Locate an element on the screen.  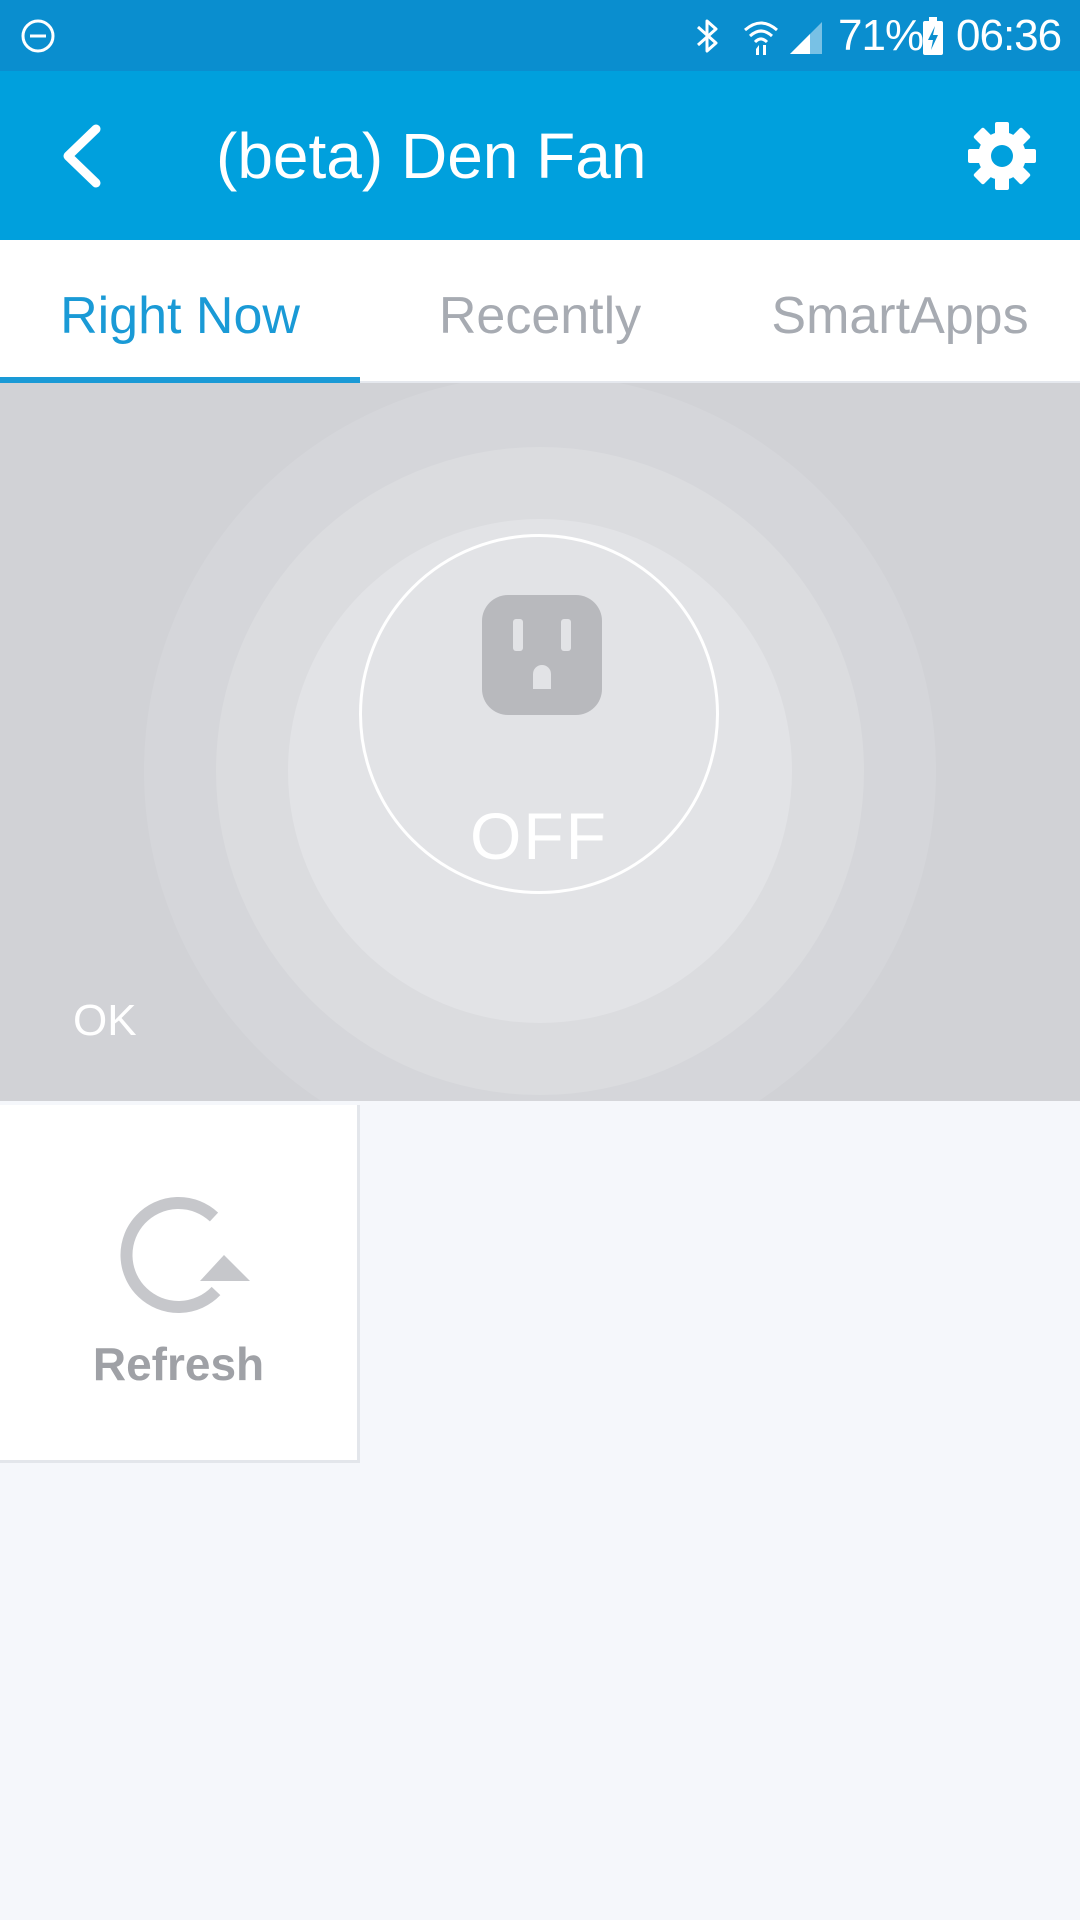
app-bar: (beta) Den Fan is located at coordinates (540, 155).